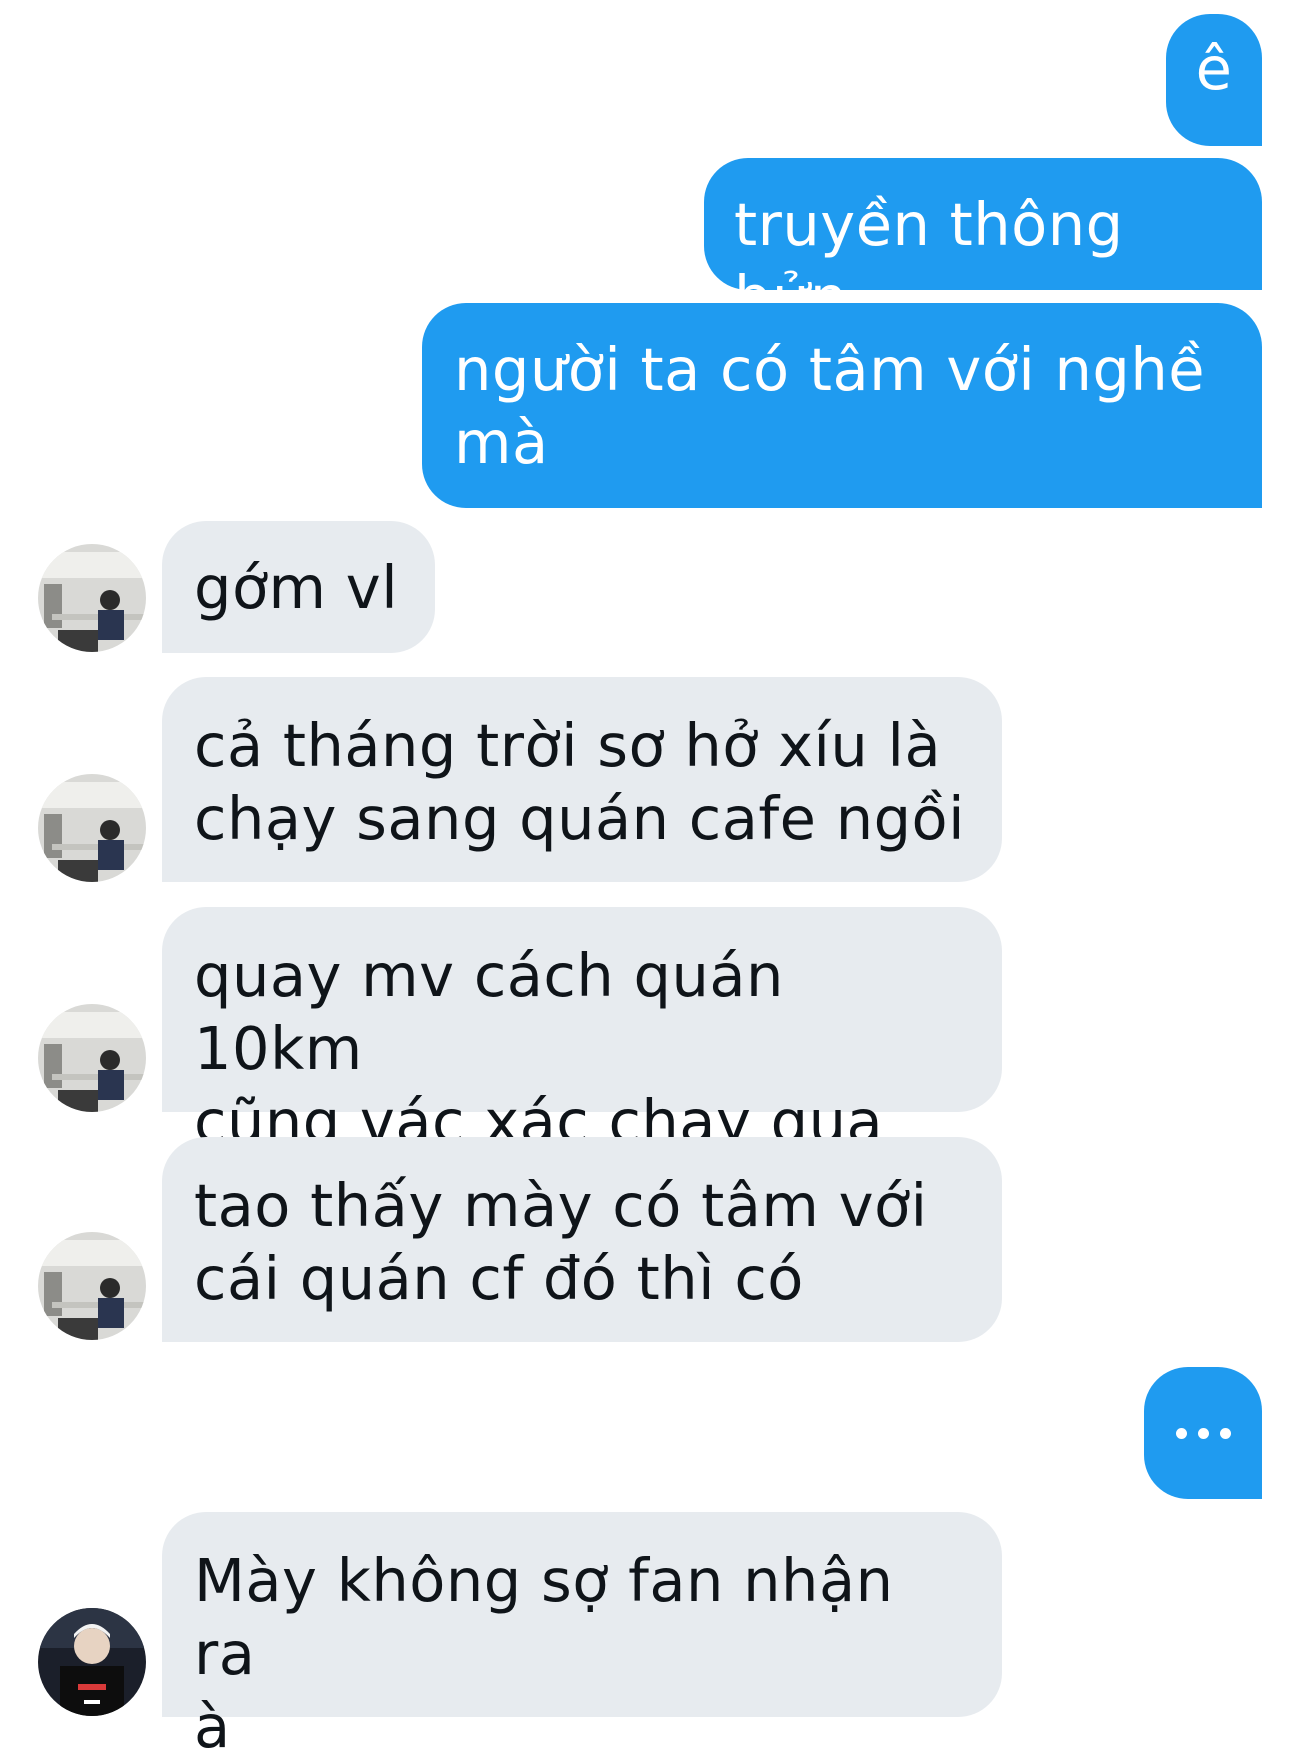 Image resolution: width=1290 pixels, height=1763 pixels. I want to click on received-message-bubble: Mày không sợ fan nhận ra à, so click(582, 1636).